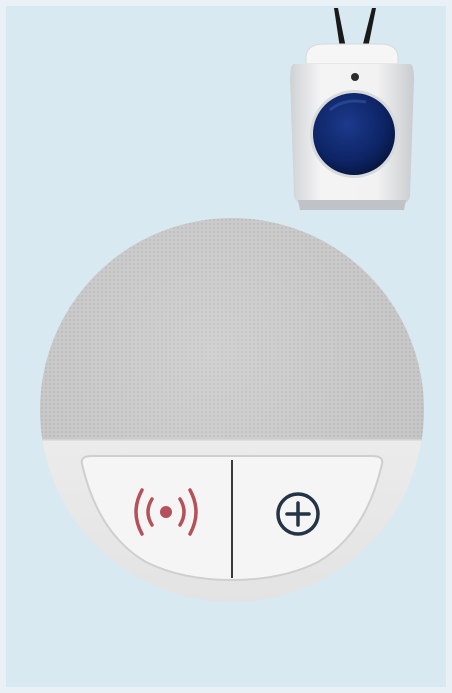 The image size is (452, 693). What do you see at coordinates (369, 28) in the screenshot?
I see `lanyard-strap-right` at bounding box center [369, 28].